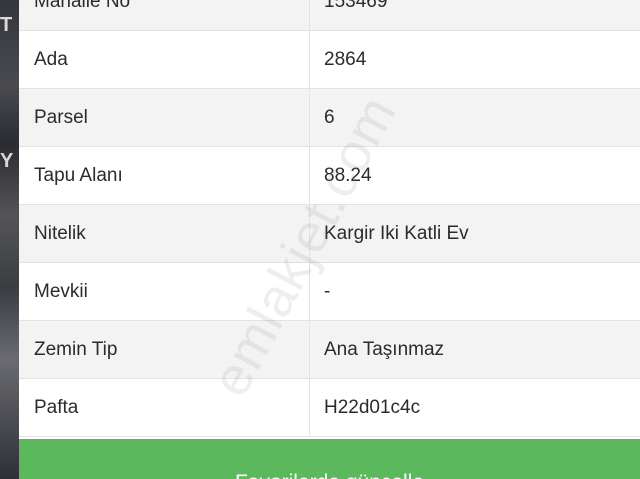  What do you see at coordinates (164, 349) in the screenshot?
I see `row-label-zemin-tip: Zemin Tip` at bounding box center [164, 349].